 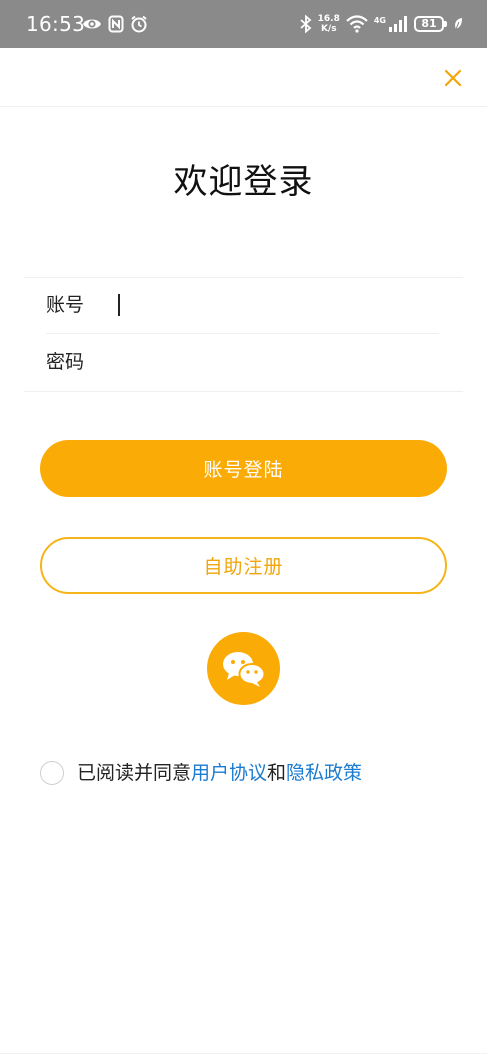 What do you see at coordinates (139, 24) in the screenshot?
I see `alarm-icon` at bounding box center [139, 24].